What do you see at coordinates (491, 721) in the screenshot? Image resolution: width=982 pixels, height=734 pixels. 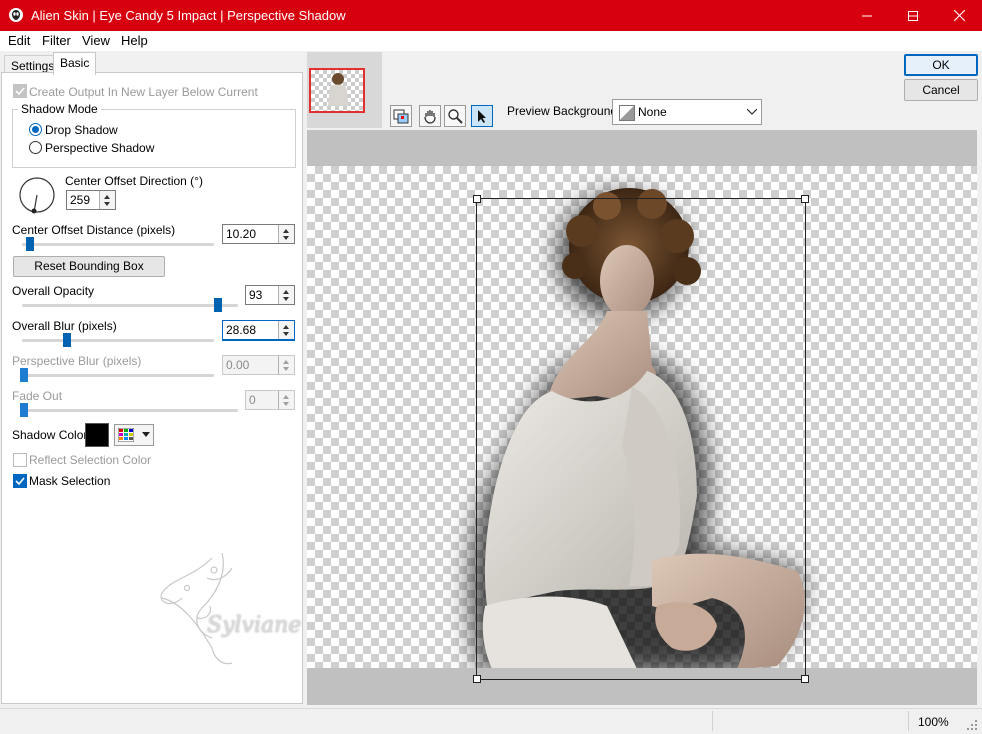 I see `status-bar: 100%` at bounding box center [491, 721].